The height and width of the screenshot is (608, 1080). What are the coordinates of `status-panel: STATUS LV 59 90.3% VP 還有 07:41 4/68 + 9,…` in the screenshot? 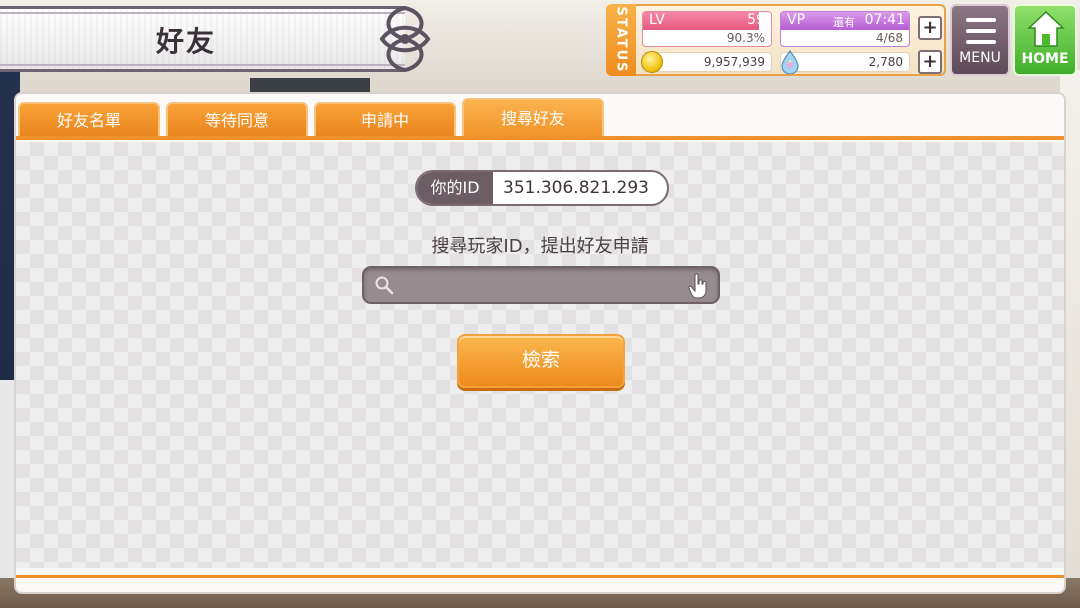 It's located at (776, 40).